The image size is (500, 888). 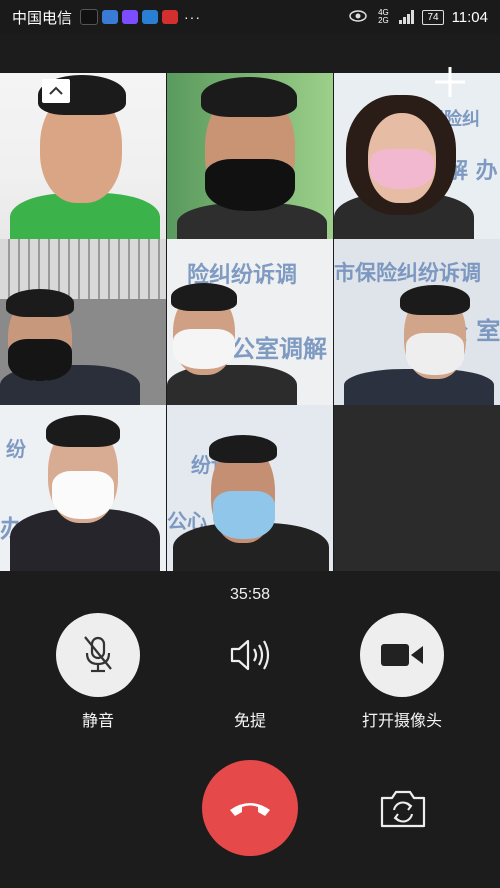 I want to click on hang-up-button, so click(x=250, y=808).